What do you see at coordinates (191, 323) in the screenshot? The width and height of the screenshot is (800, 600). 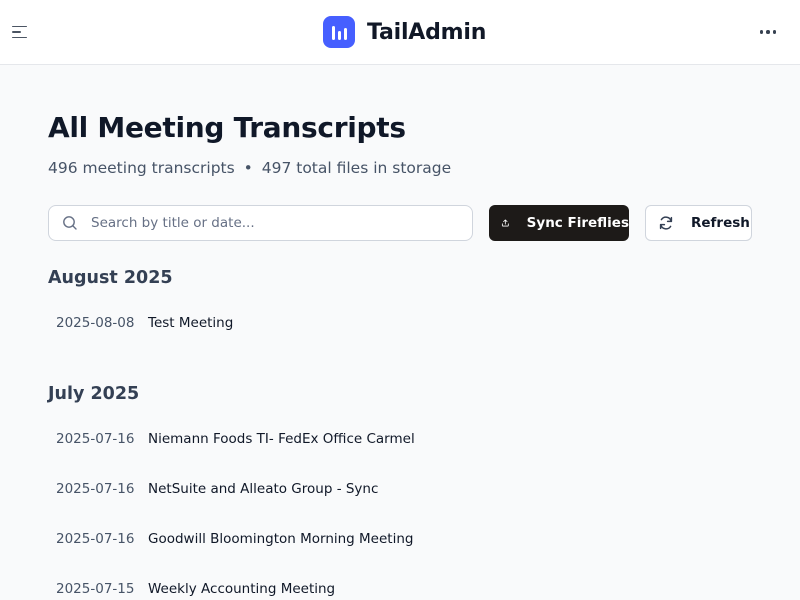 I see `meeting-title: Test Meeting` at bounding box center [191, 323].